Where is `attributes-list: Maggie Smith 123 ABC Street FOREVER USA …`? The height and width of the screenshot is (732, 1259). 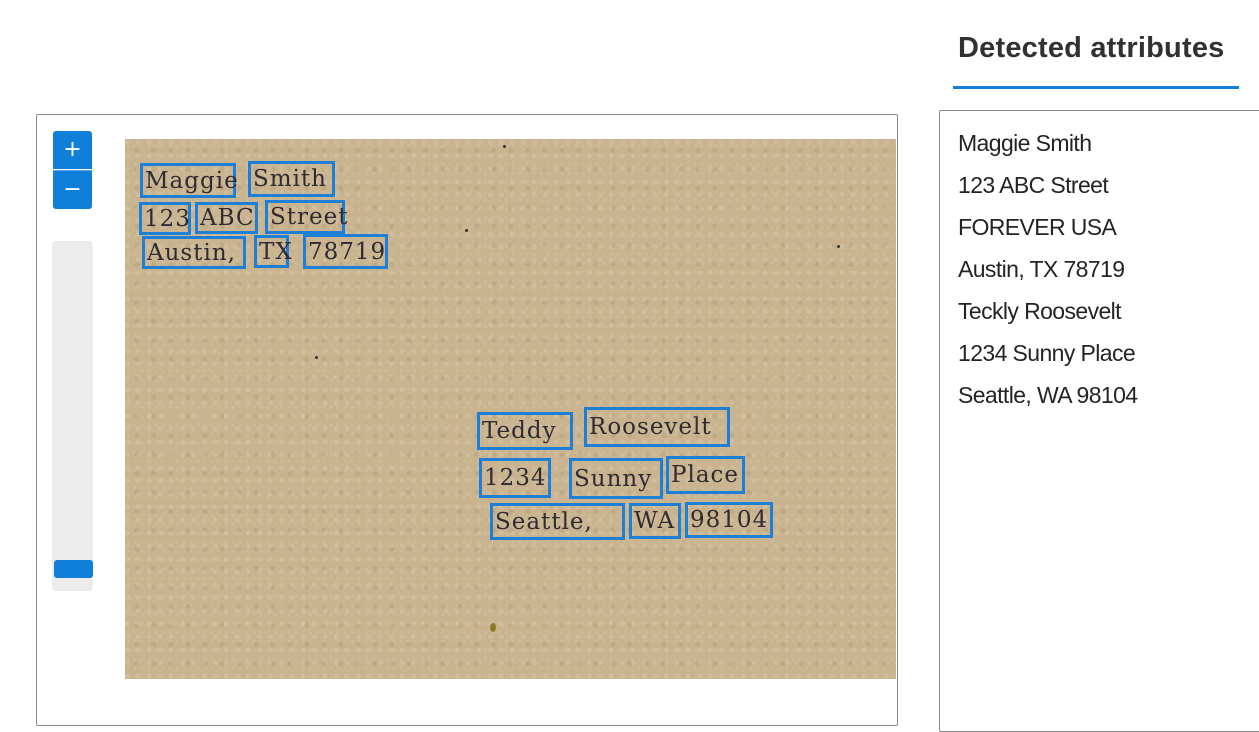 attributes-list: Maggie Smith 123 ABC Street FOREVER USA … is located at coordinates (1048, 273).